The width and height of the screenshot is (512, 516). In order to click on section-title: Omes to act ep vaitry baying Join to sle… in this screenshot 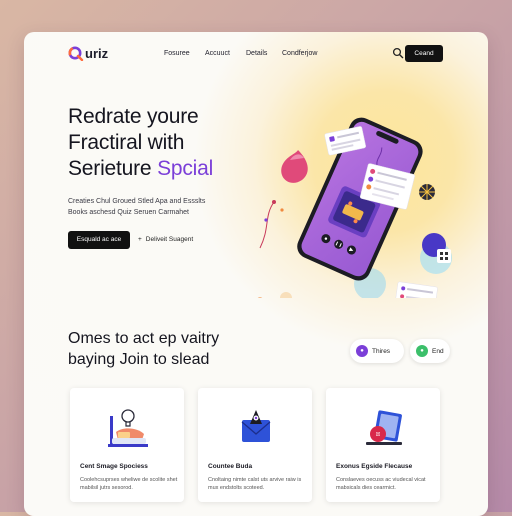, I will do `click(143, 349)`.